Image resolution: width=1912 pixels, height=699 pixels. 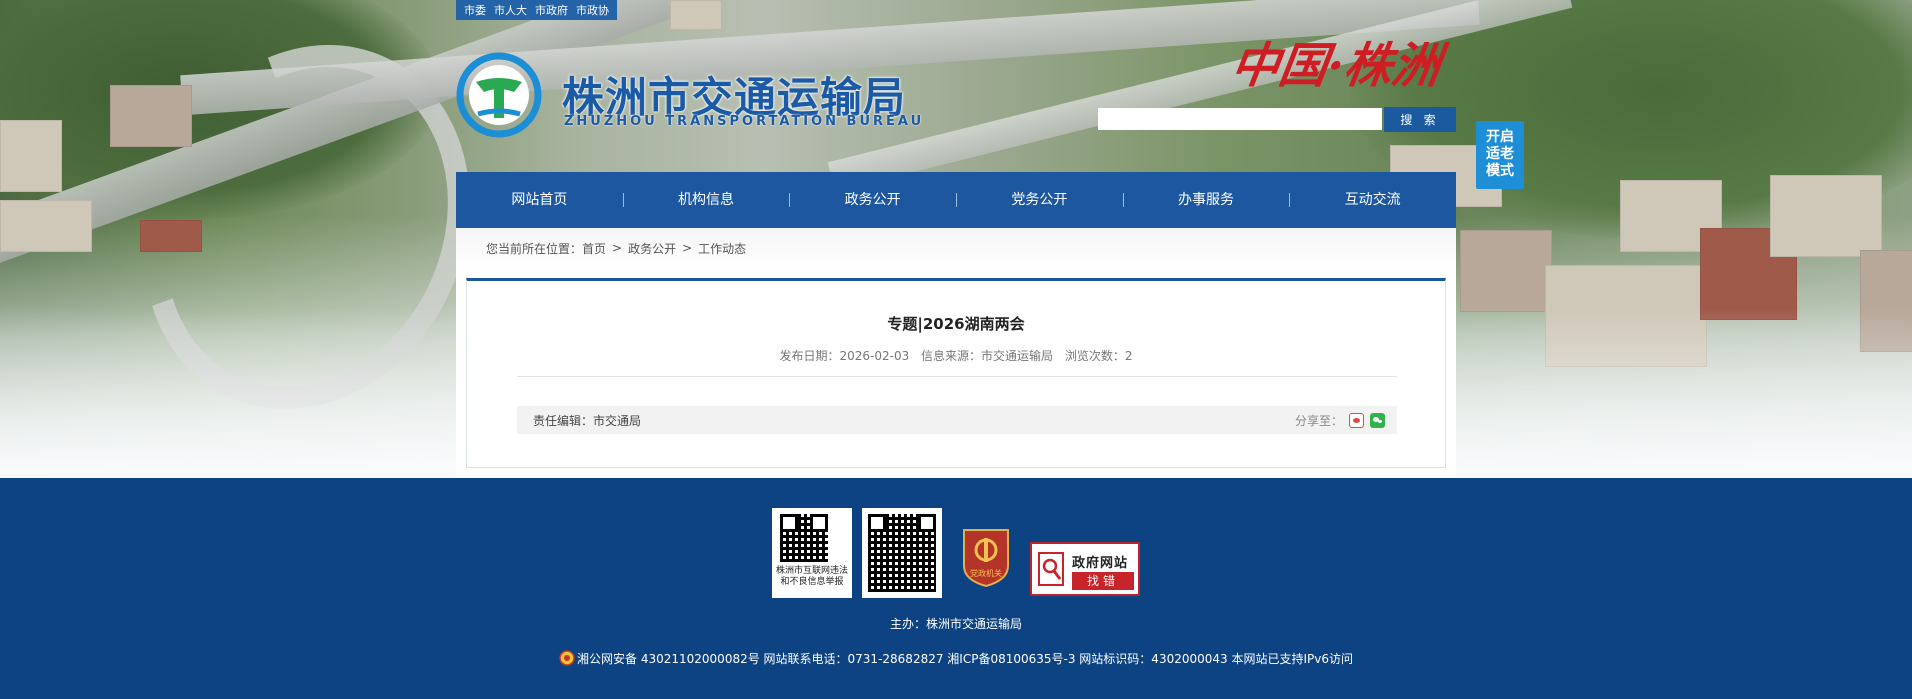 What do you see at coordinates (1318, 420) in the screenshot?
I see `share-label: 分享至：` at bounding box center [1318, 420].